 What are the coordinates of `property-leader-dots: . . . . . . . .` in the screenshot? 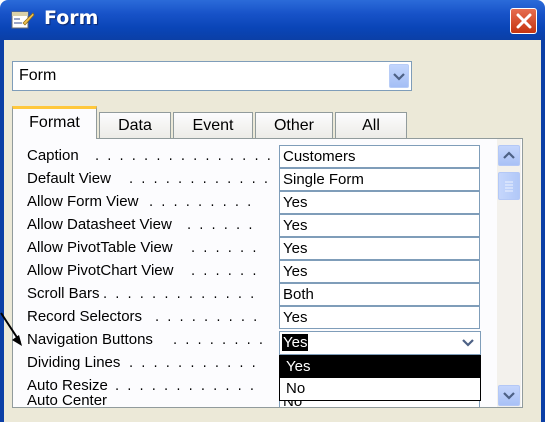 It's located at (219, 340).